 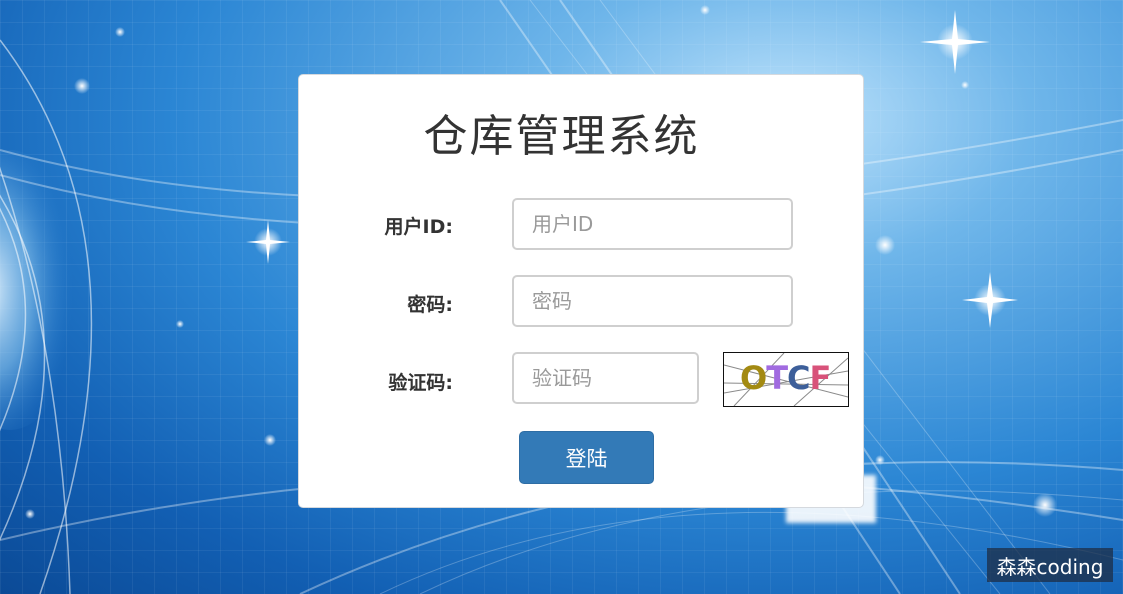 I want to click on password-input, so click(x=652, y=301).